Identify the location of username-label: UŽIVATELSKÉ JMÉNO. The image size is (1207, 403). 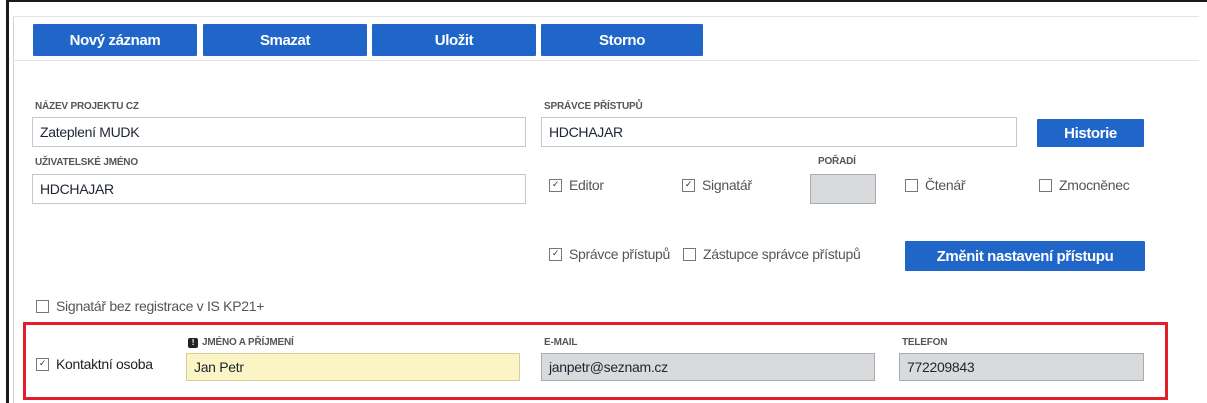
(86, 162).